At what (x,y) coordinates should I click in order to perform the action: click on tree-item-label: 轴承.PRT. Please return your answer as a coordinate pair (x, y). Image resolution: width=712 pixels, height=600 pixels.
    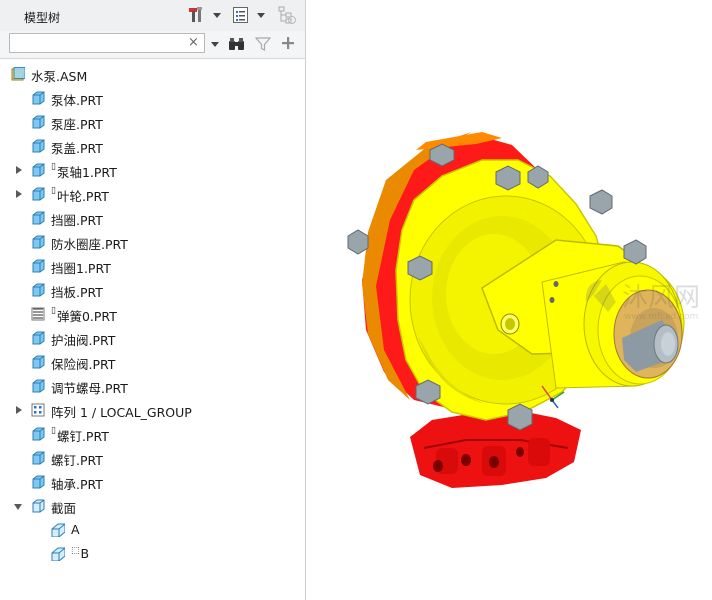
    Looking at the image, I should click on (77, 483).